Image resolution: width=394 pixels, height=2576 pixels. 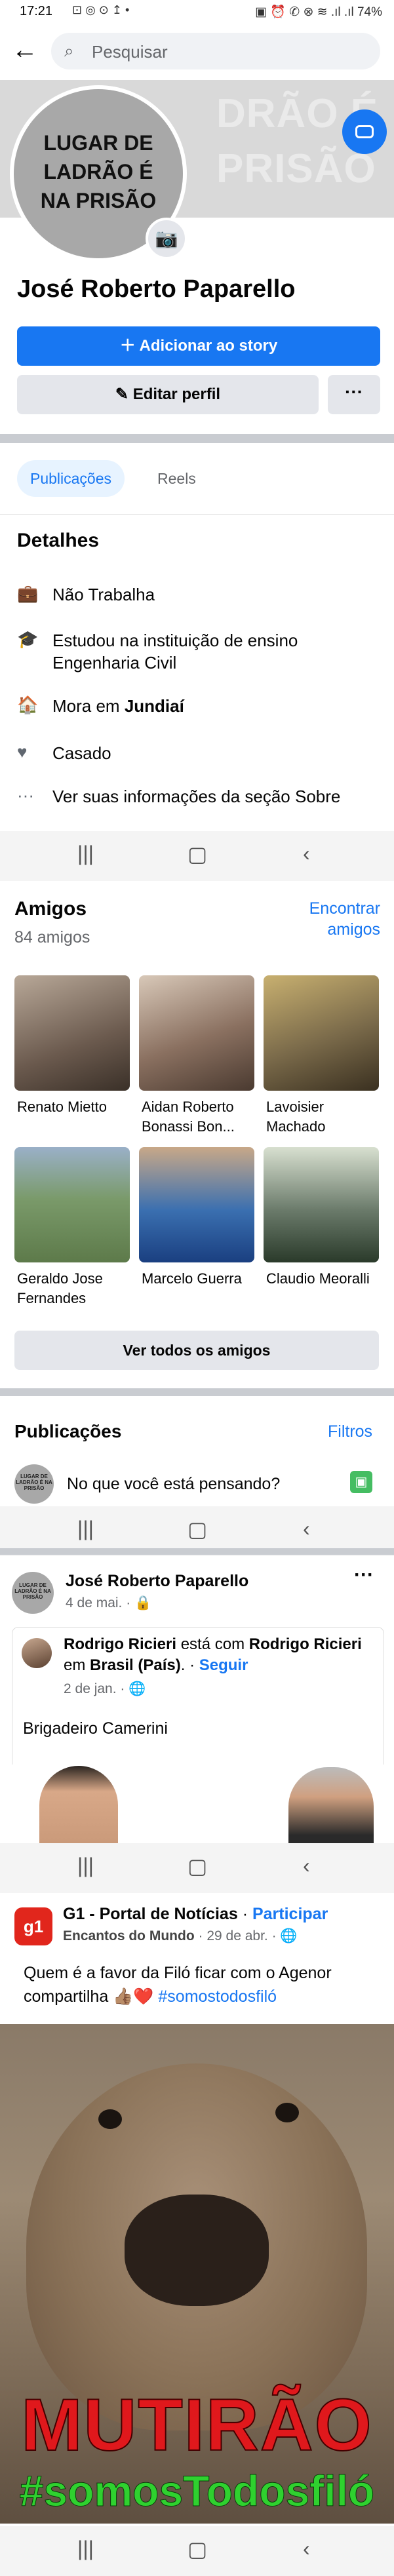 I want to click on battery-level: 74%, so click(x=369, y=12).